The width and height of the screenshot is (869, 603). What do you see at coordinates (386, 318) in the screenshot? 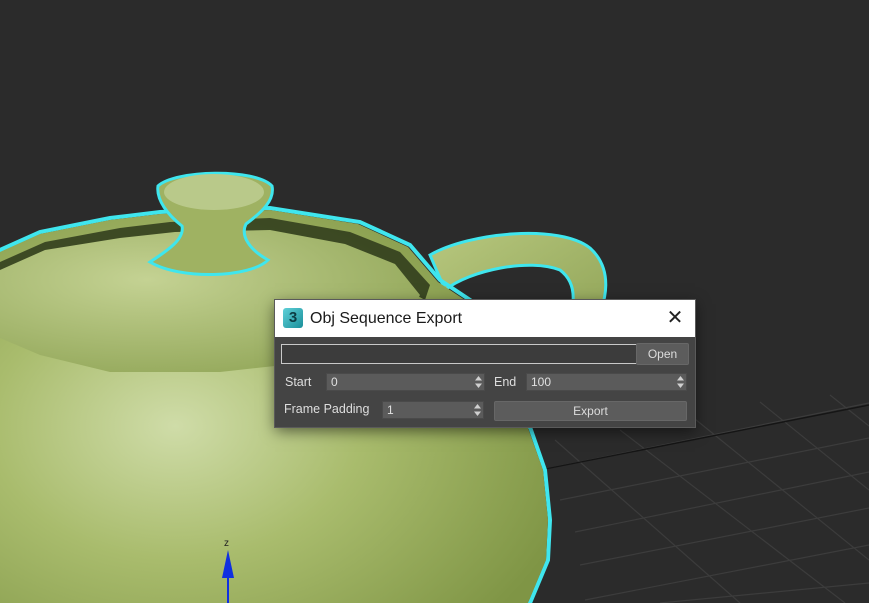
I see `dialog-title: Obj Sequence Export` at bounding box center [386, 318].